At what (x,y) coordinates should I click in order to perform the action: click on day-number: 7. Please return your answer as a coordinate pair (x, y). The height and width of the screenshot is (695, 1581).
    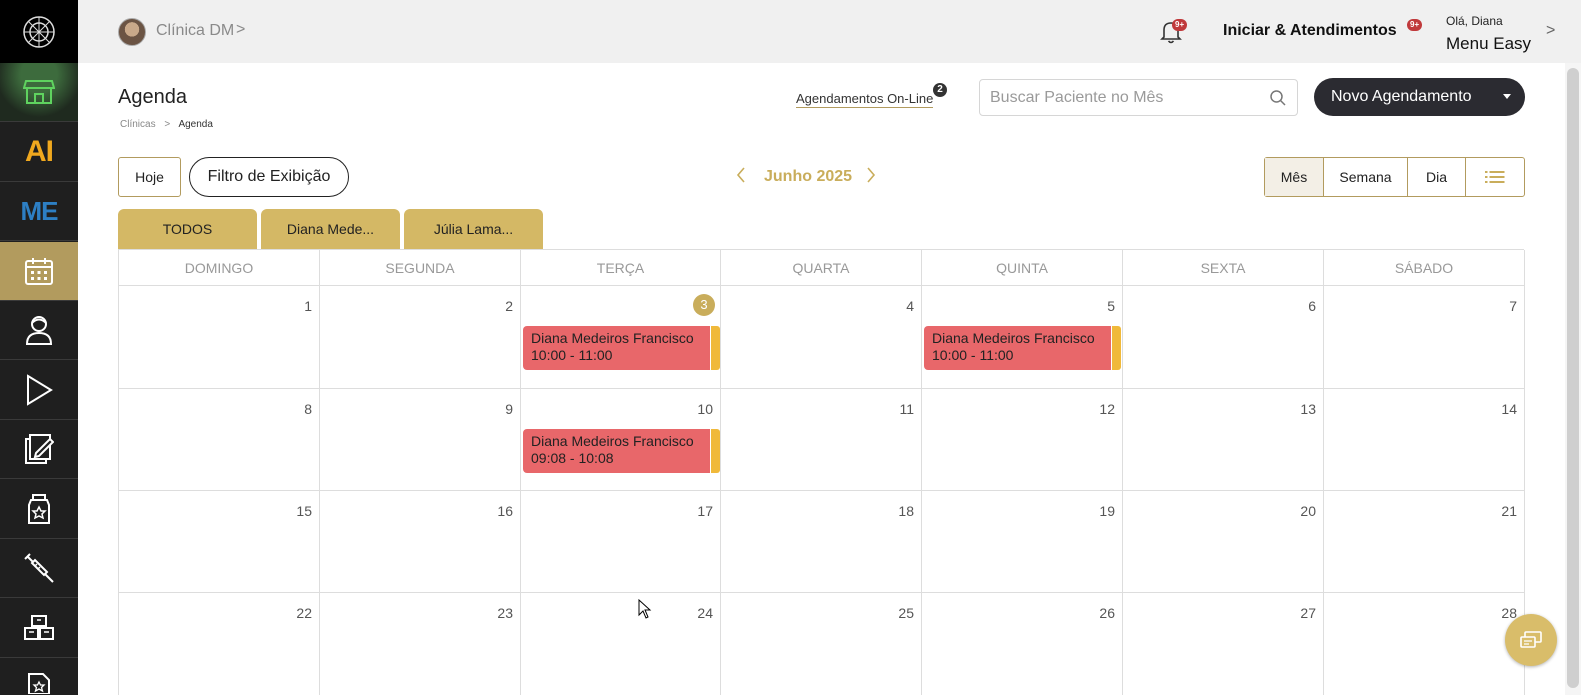
    Looking at the image, I should click on (1513, 306).